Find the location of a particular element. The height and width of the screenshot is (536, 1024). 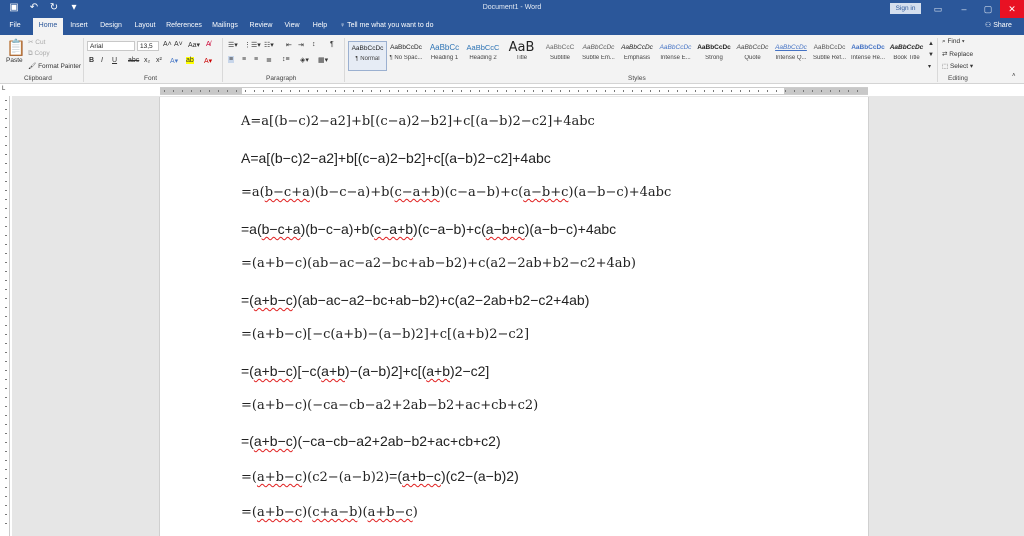

style-item: AaBbCcDc Quote is located at coordinates (752, 56).